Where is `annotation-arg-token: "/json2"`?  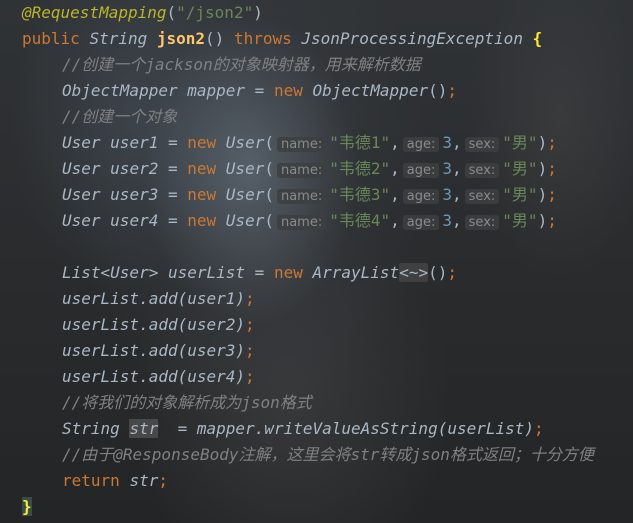 annotation-arg-token: "/json2" is located at coordinates (215, 12).